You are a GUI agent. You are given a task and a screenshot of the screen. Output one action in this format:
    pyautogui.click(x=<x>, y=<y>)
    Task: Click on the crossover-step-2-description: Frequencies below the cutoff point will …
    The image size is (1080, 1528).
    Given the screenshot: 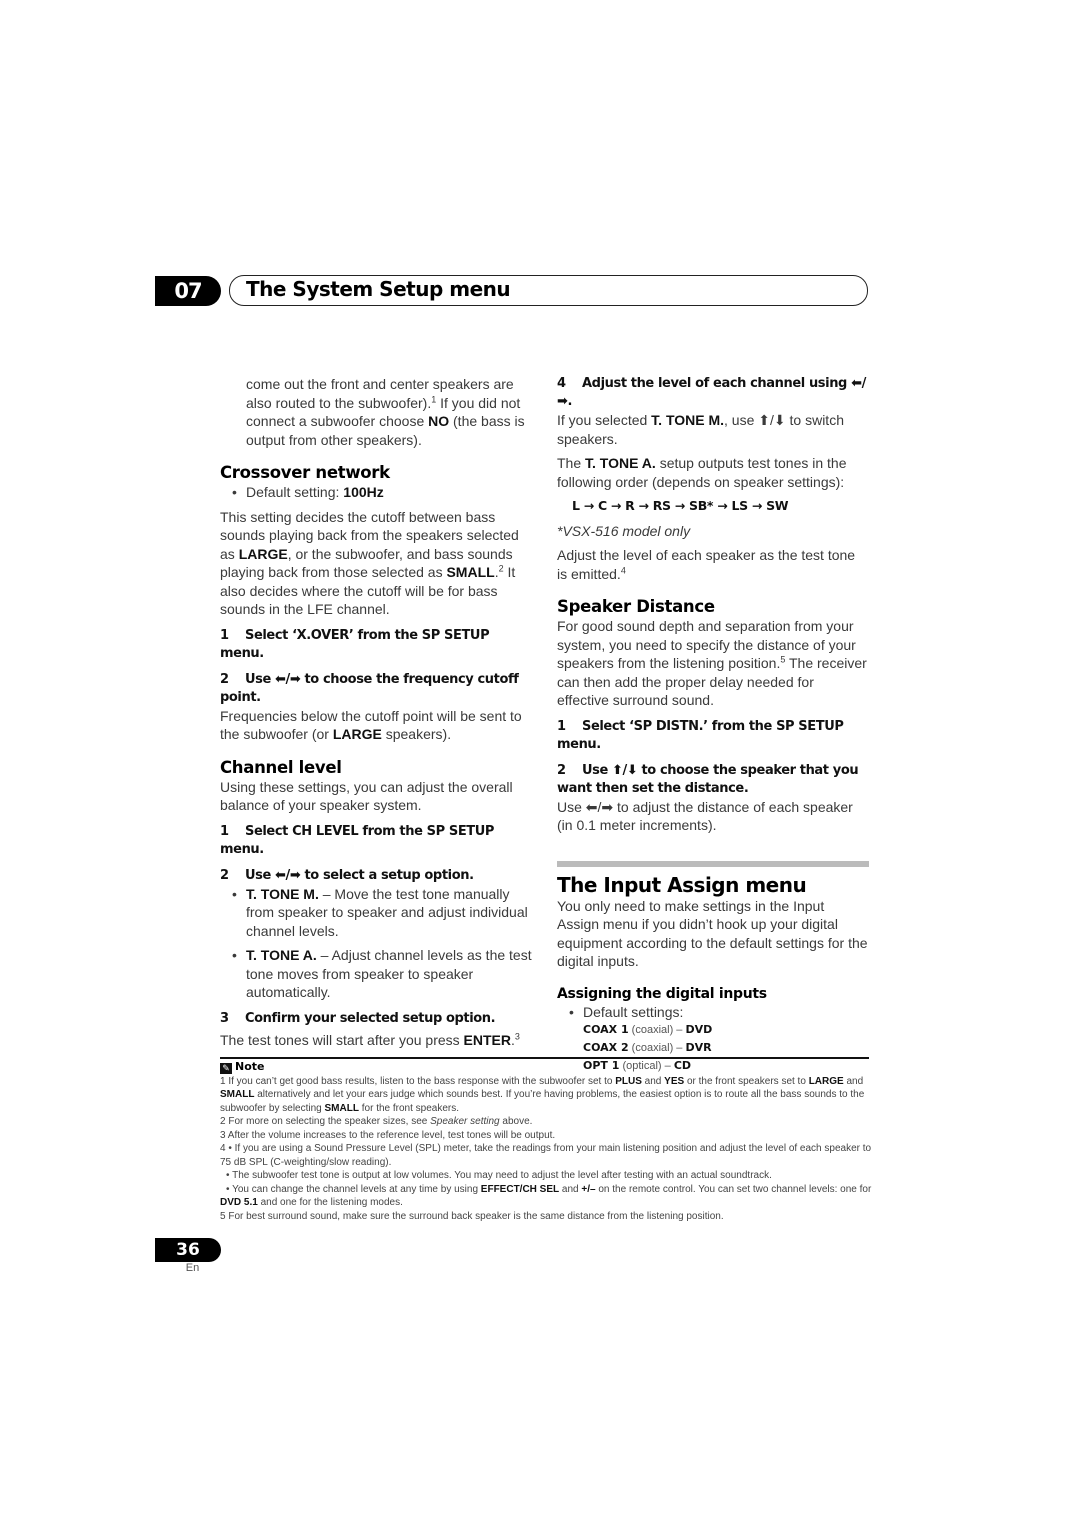 What is the action you would take?
    pyautogui.click(x=371, y=725)
    